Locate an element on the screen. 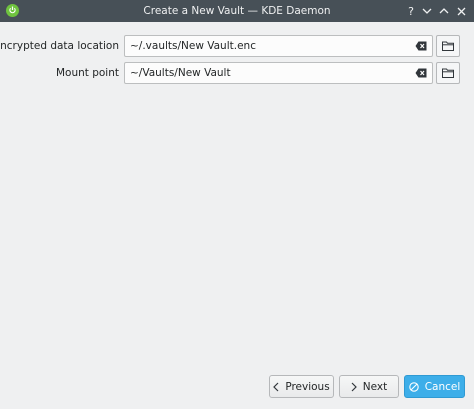  previous-label: Previous is located at coordinates (307, 386).